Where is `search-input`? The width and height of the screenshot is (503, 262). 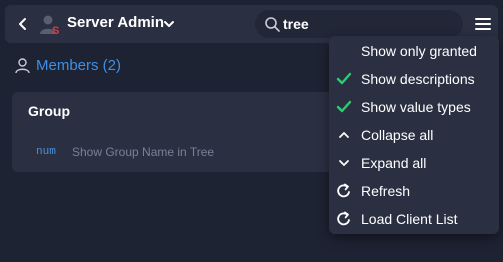 search-input is located at coordinates (368, 24).